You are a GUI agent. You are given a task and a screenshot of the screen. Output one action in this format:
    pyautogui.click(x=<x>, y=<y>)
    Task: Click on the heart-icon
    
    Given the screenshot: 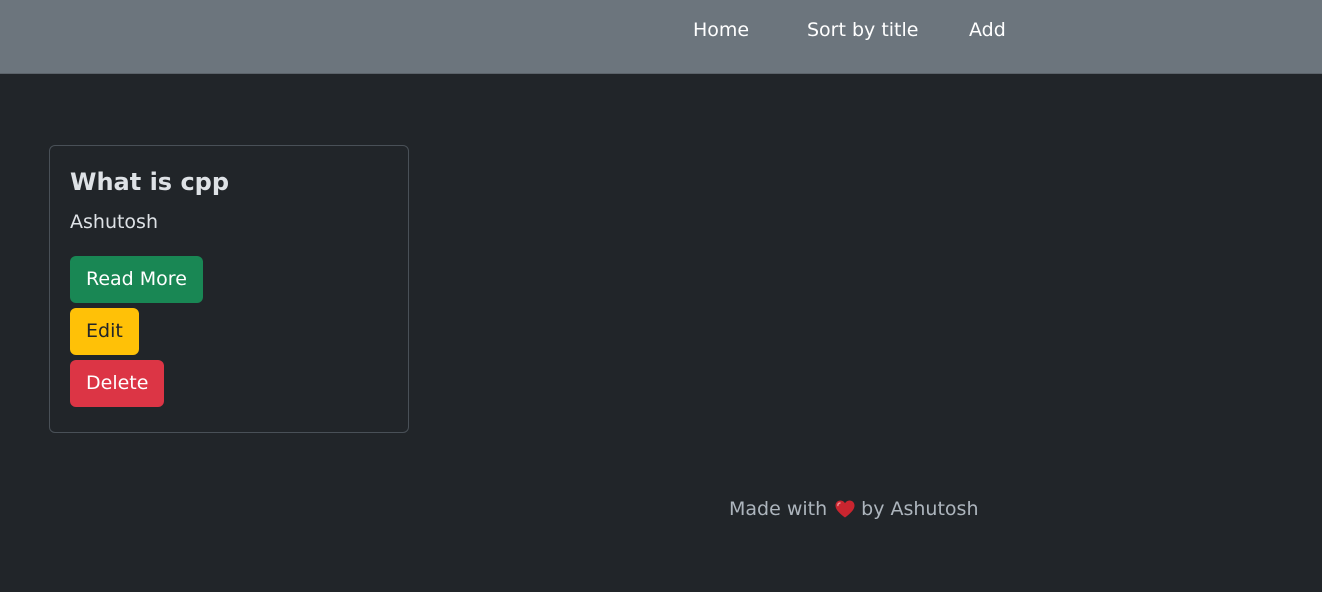 What is the action you would take?
    pyautogui.click(x=845, y=512)
    